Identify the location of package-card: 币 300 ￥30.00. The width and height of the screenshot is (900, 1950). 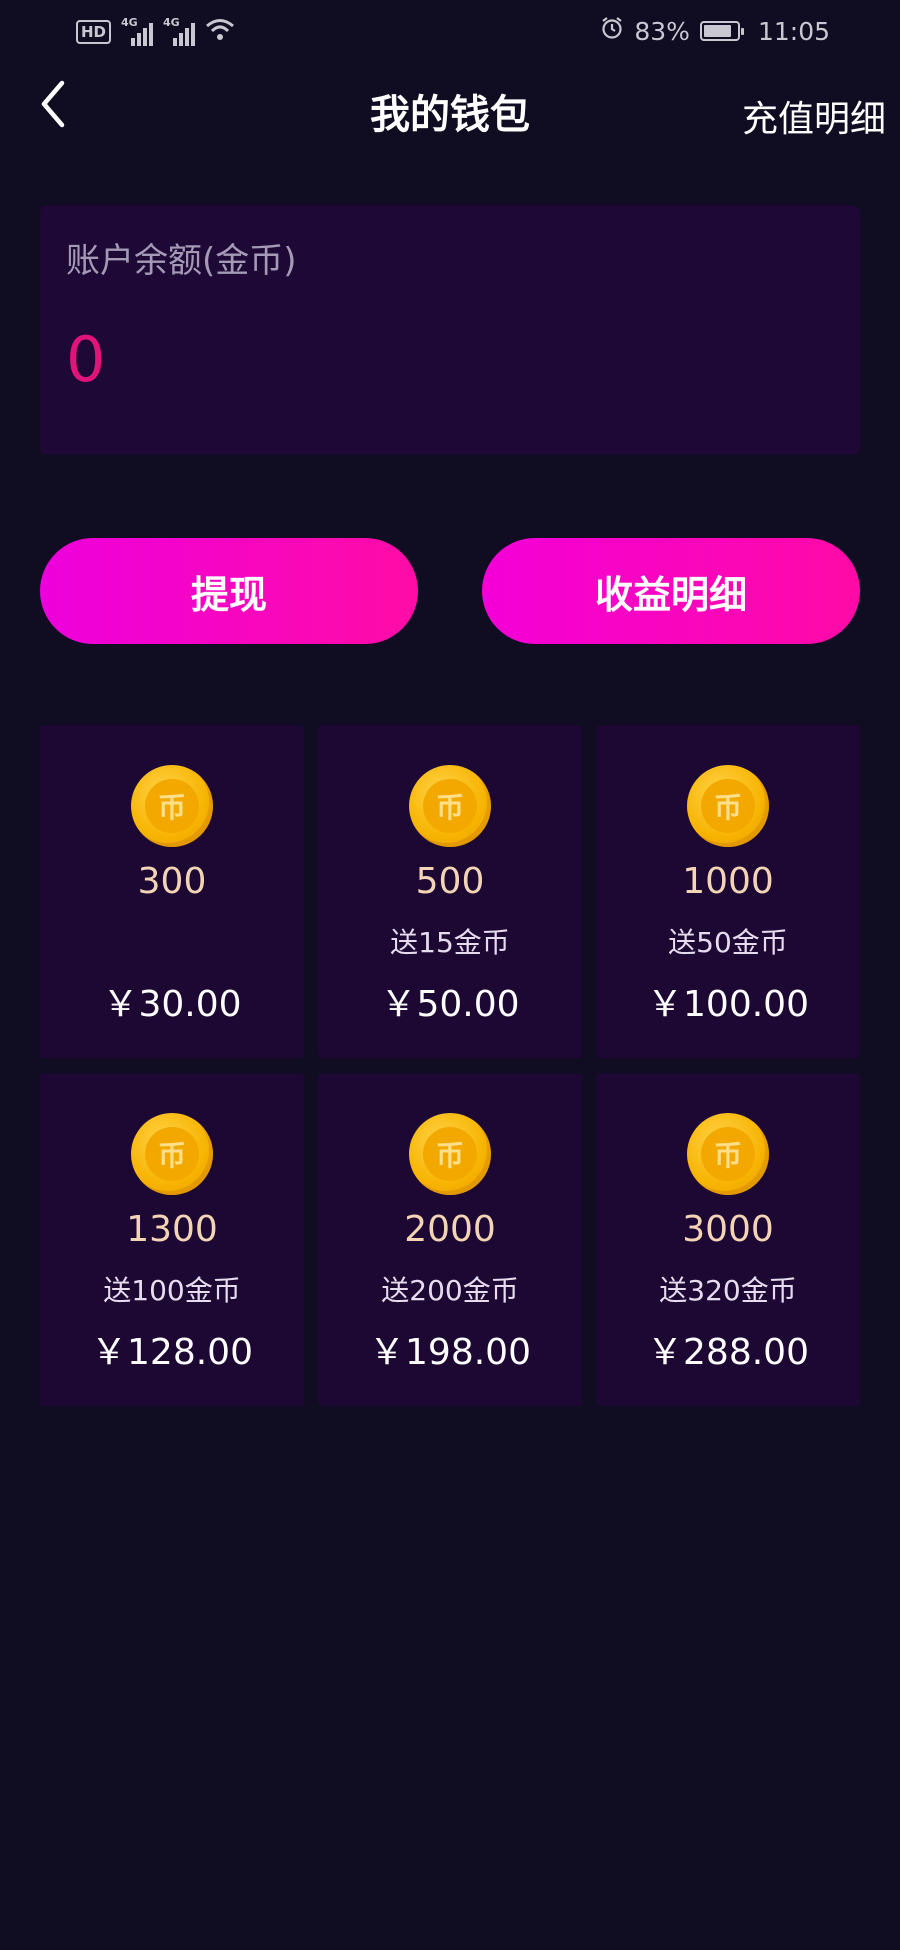
(172, 891).